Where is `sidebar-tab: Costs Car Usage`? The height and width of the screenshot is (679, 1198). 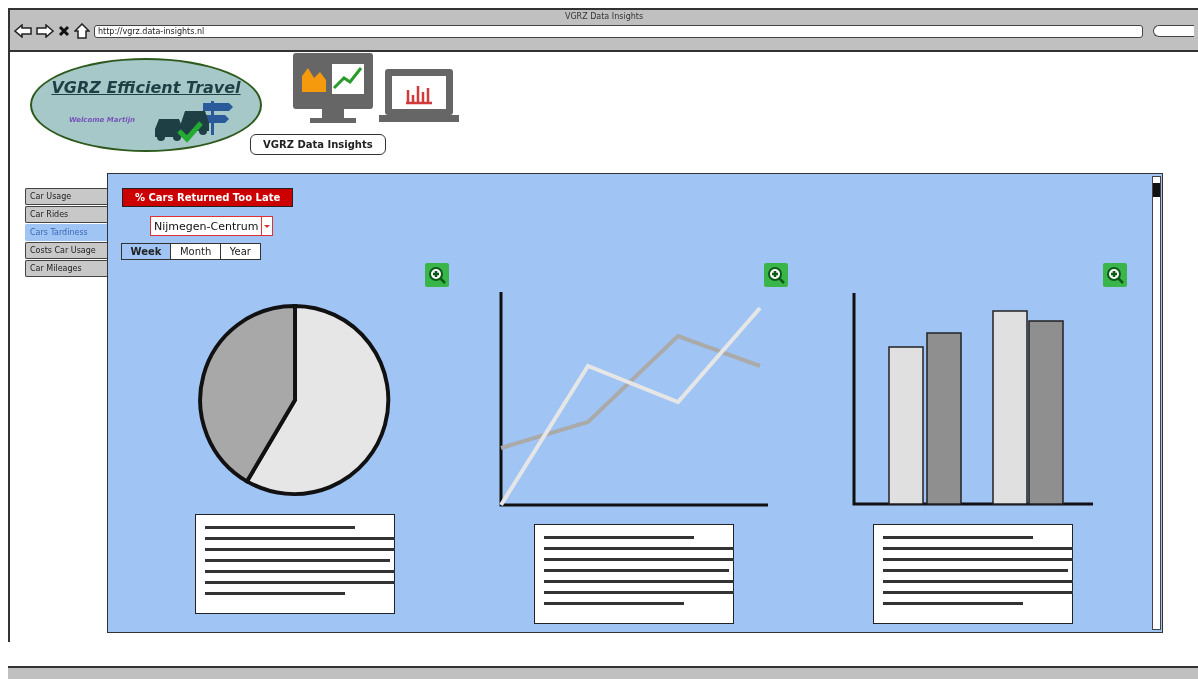
sidebar-tab: Costs Car Usage is located at coordinates (66, 250).